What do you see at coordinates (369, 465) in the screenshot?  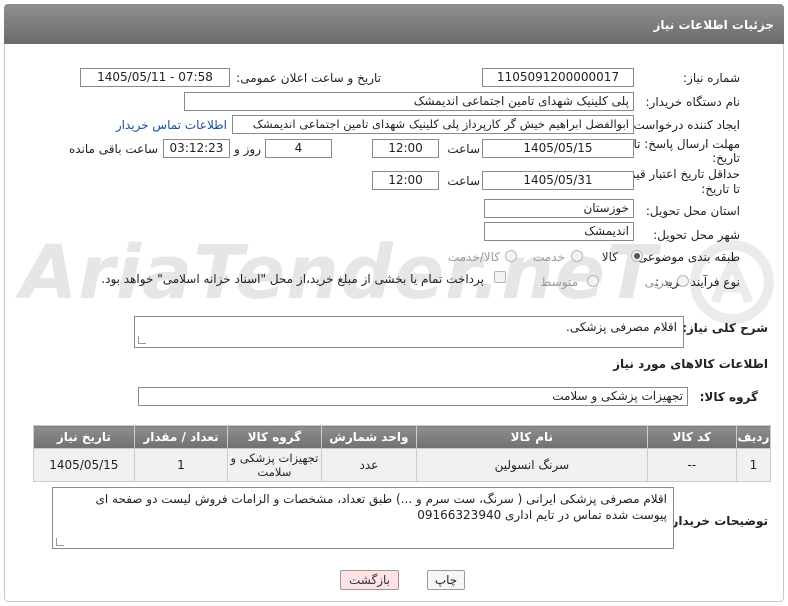 I see `cell-unit: عدد` at bounding box center [369, 465].